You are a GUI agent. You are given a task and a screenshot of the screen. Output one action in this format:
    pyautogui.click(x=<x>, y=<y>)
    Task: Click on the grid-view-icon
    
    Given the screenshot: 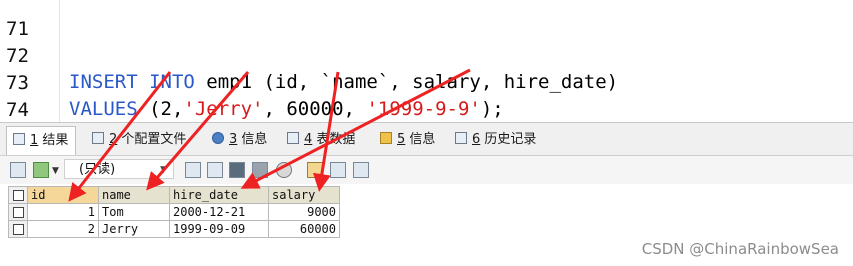 What is the action you would take?
    pyautogui.click(x=18, y=170)
    